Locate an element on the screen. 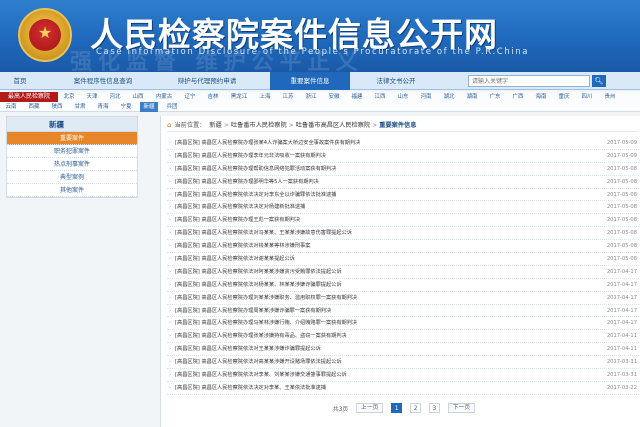  case-date: 2017-05-08 is located at coordinates (621, 233).